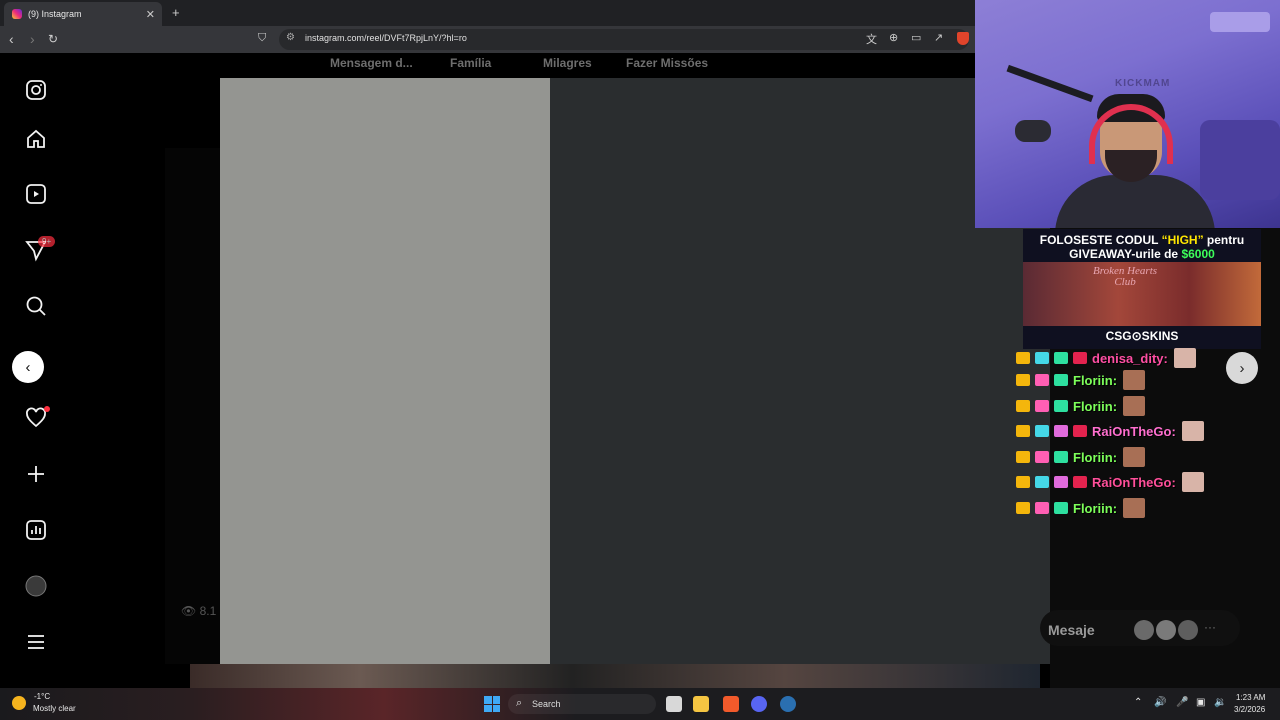 Image resolution: width=1280 pixels, height=720 pixels. I want to click on close-tab-icon: ✕, so click(150, 14).